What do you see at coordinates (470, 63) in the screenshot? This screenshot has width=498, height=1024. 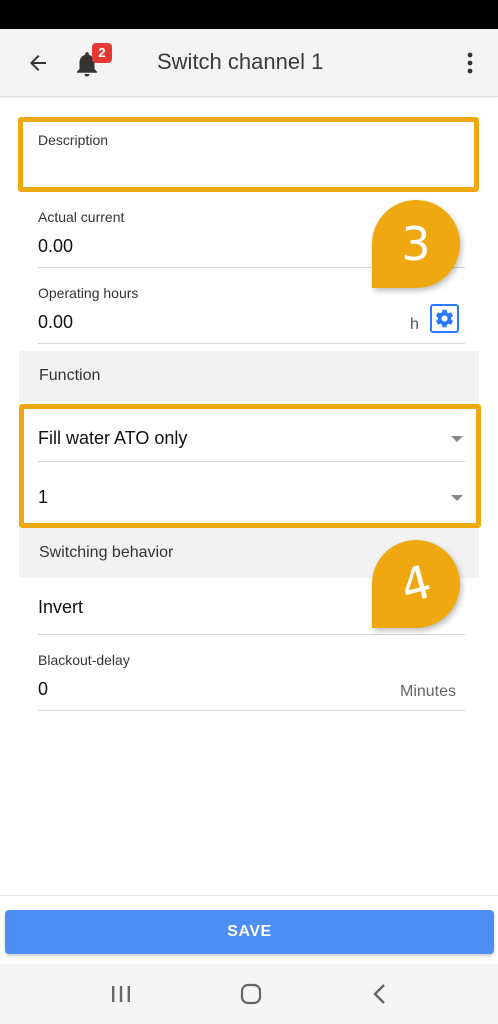 I see `more-vert-icon` at bounding box center [470, 63].